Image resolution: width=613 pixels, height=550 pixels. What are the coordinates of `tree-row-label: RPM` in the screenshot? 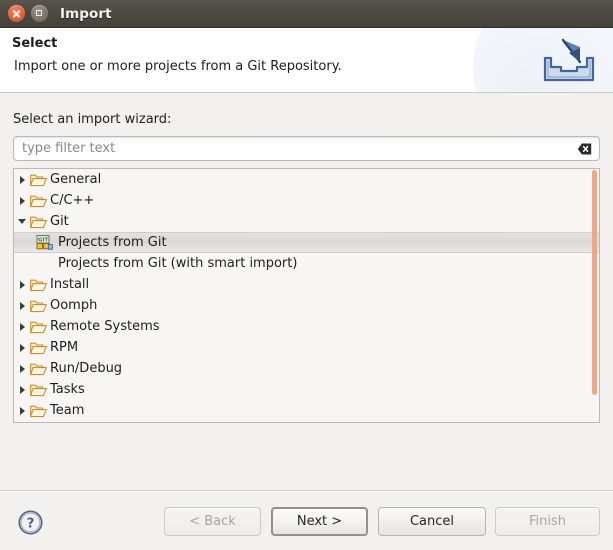 It's located at (64, 347).